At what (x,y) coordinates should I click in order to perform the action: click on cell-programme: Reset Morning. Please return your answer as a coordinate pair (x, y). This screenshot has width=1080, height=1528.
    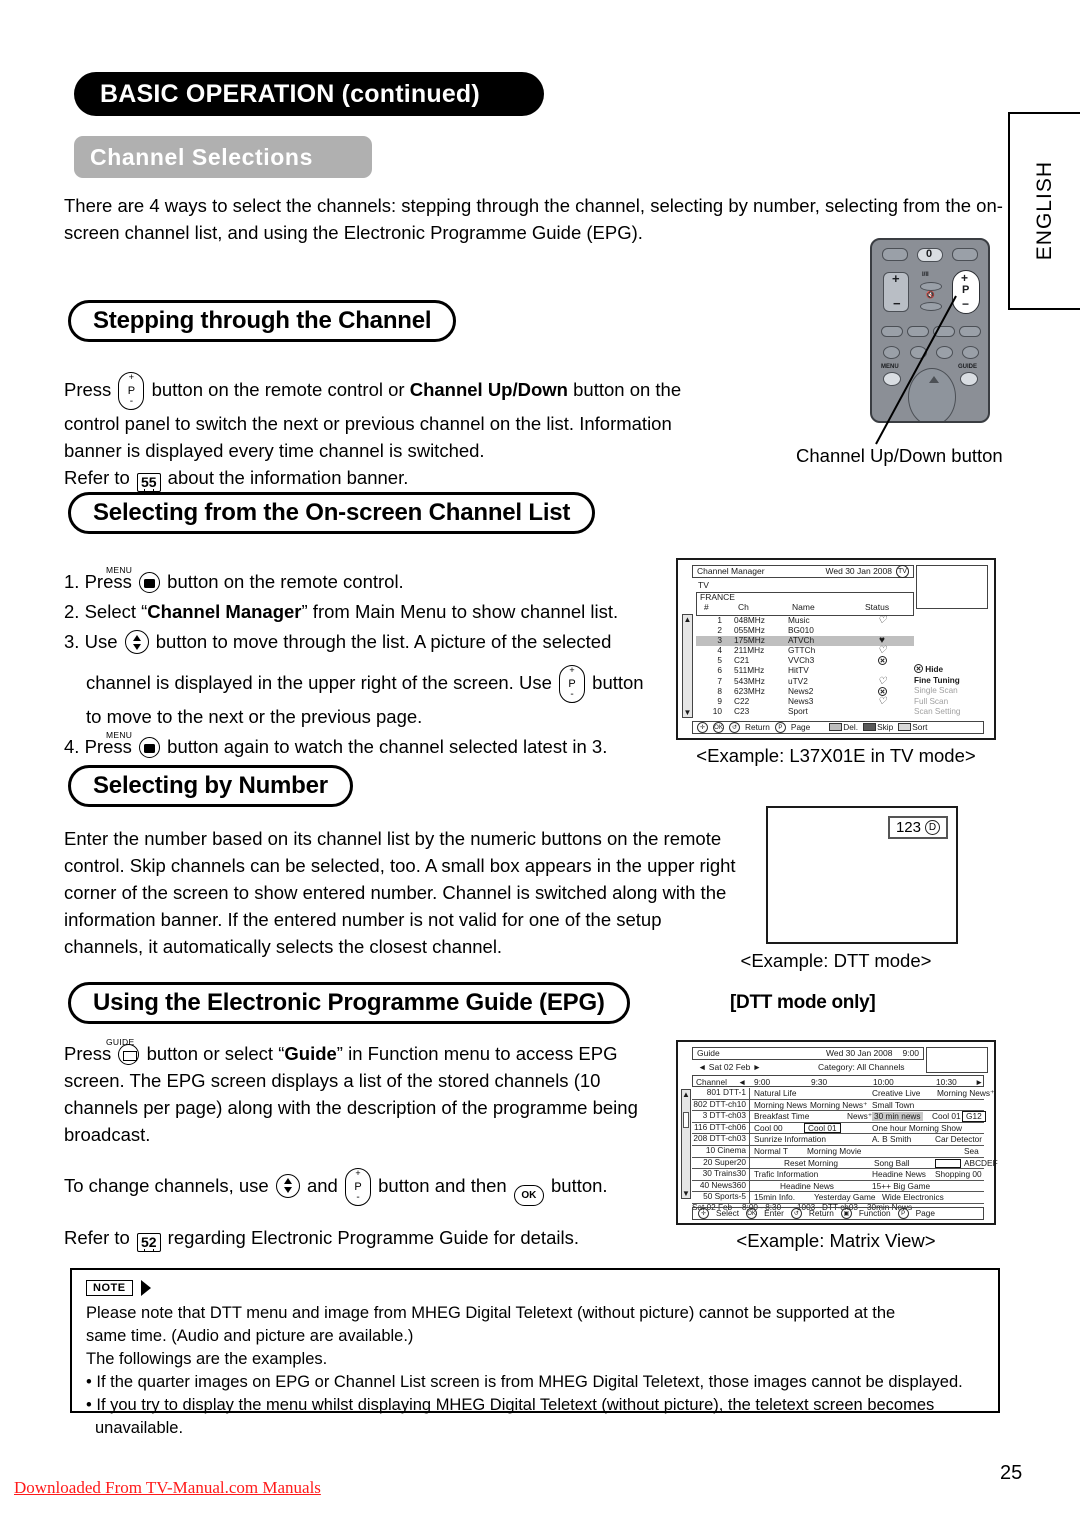
    Looking at the image, I should click on (811, 1163).